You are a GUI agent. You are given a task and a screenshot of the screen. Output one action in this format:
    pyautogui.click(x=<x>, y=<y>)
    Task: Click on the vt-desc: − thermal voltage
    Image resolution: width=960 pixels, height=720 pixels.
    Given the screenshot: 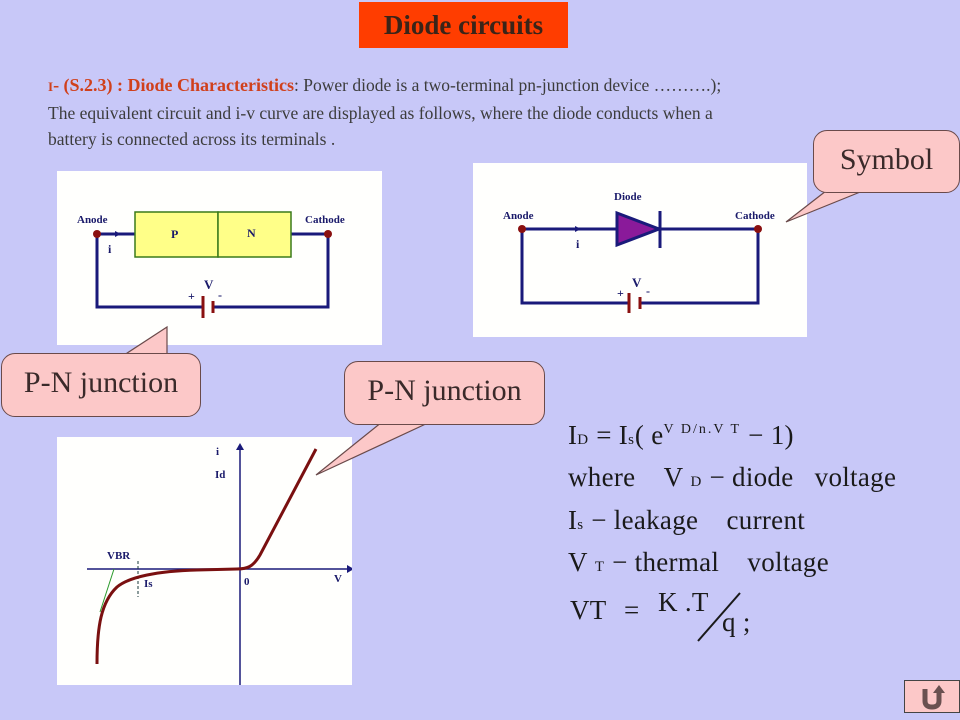 What is the action you would take?
    pyautogui.click(x=717, y=562)
    